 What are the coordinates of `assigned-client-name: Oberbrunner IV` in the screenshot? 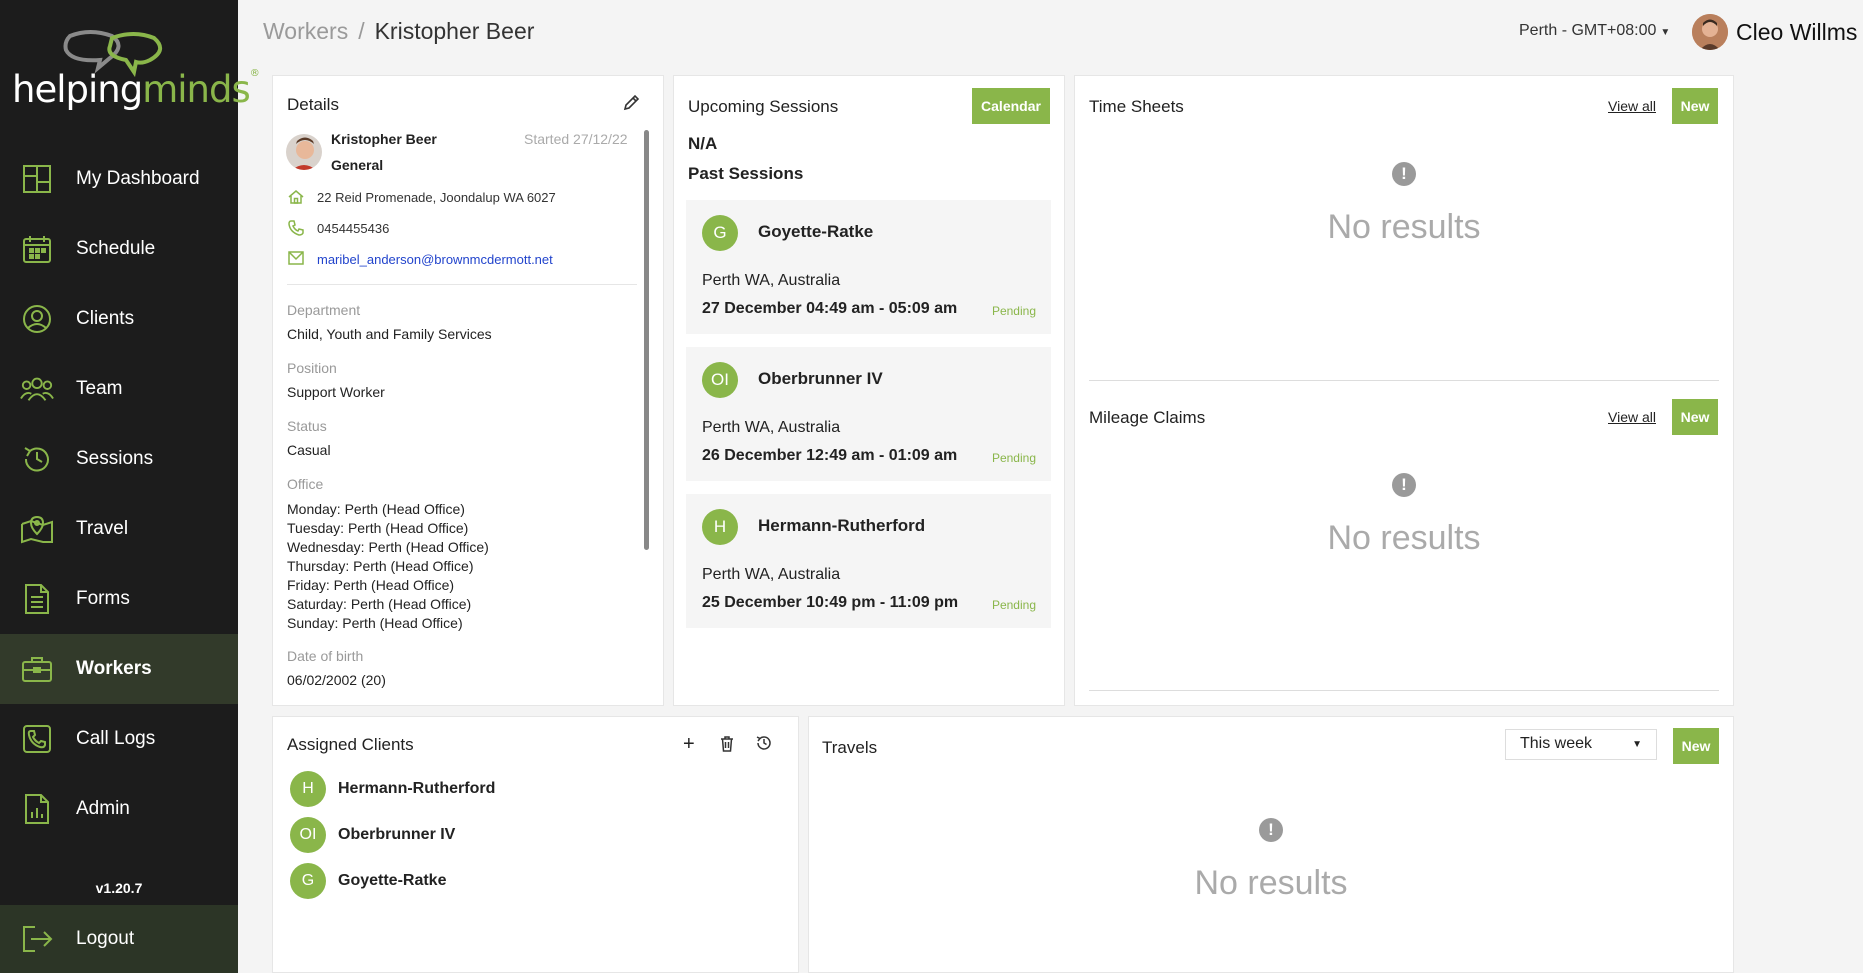 It's located at (397, 834).